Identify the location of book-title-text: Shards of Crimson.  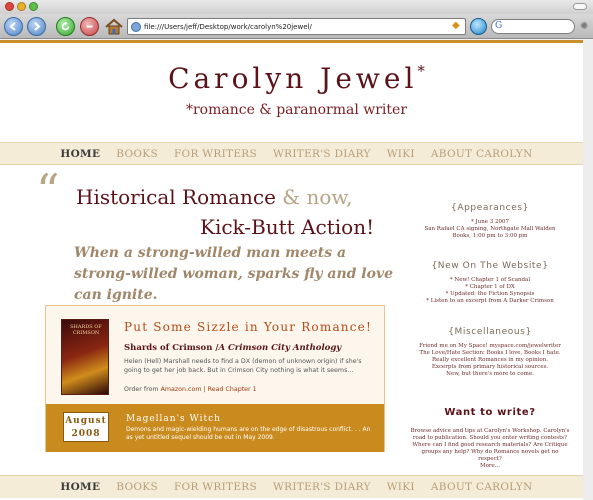
(168, 348).